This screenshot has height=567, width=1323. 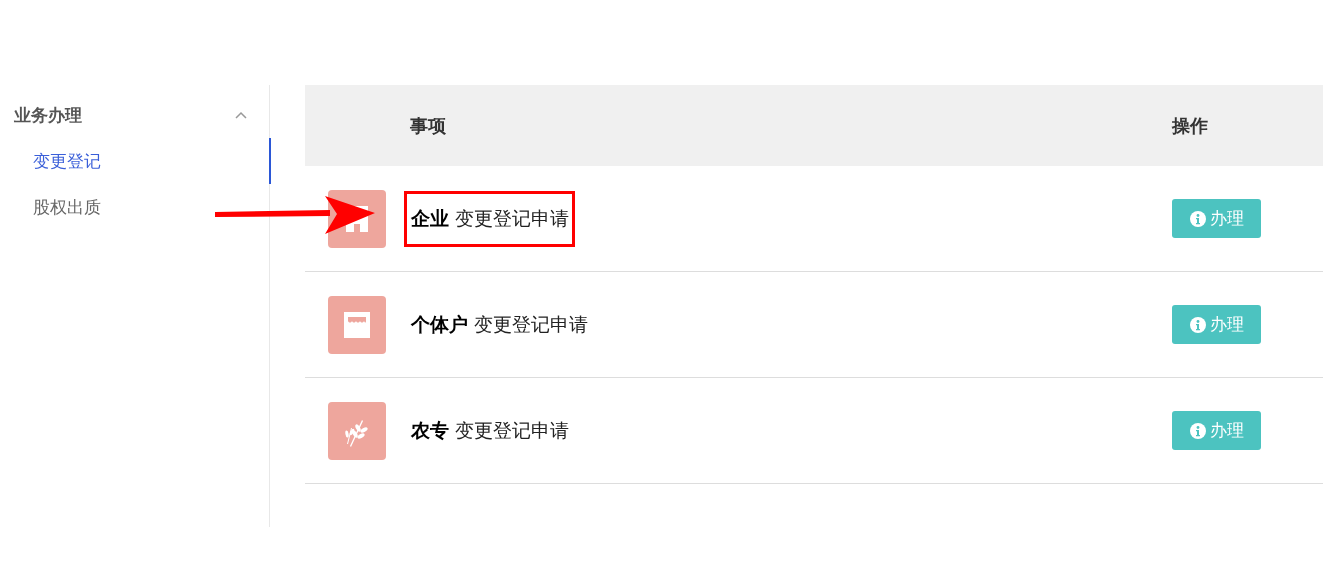 What do you see at coordinates (134, 161) in the screenshot?
I see `sidebar-item: 变更登记` at bounding box center [134, 161].